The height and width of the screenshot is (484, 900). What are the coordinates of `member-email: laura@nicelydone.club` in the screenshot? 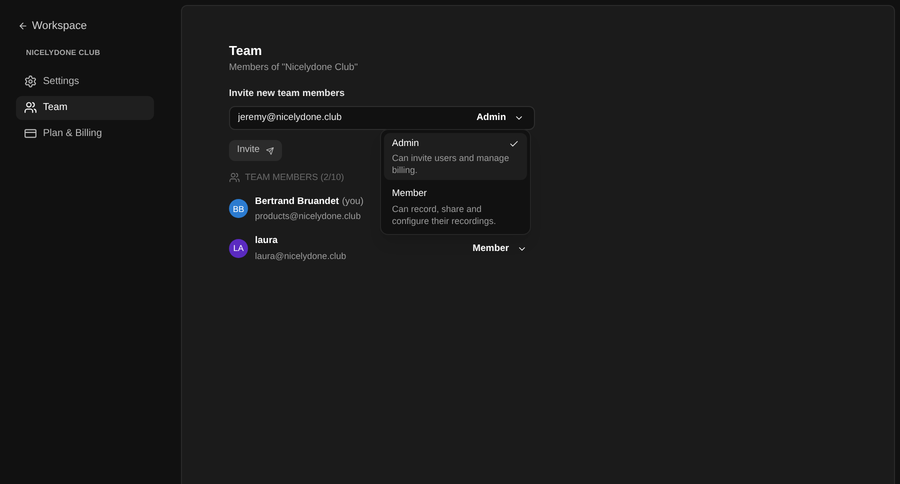 It's located at (300, 256).